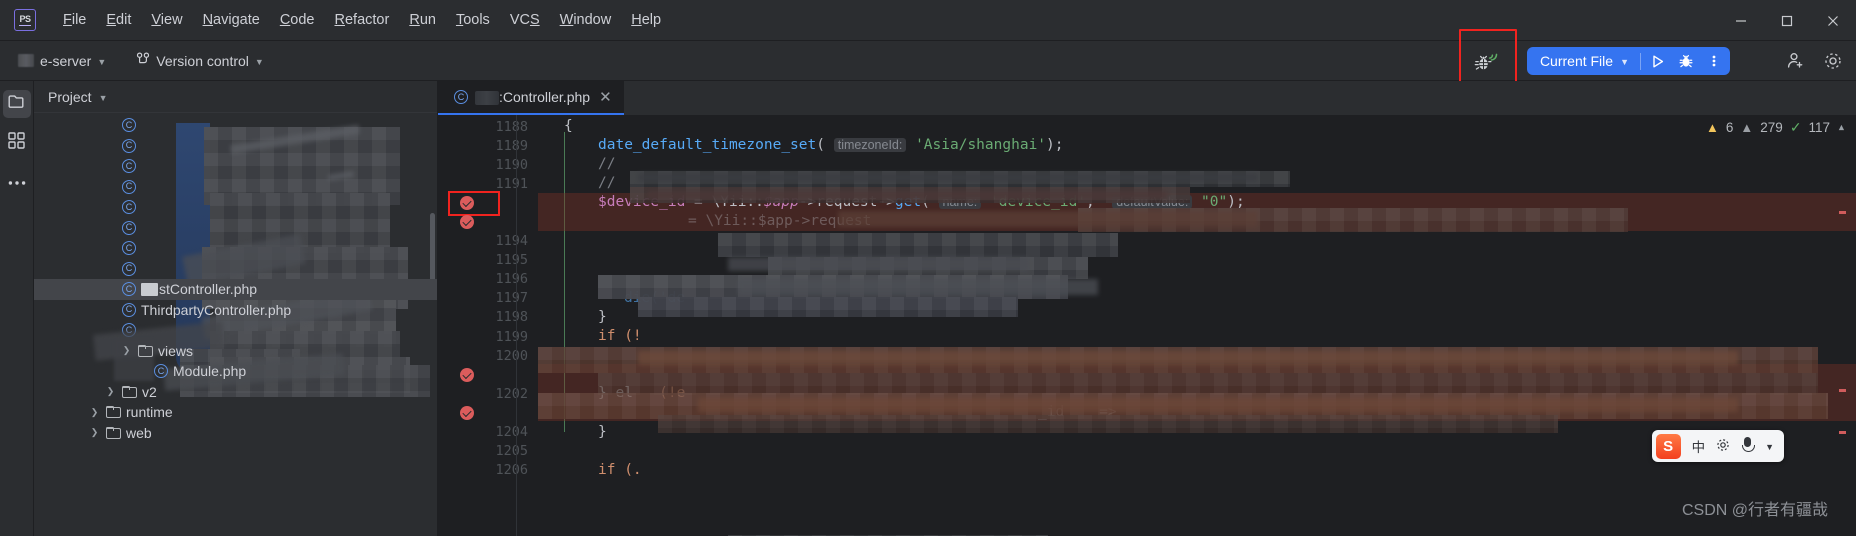 The image size is (1856, 536). What do you see at coordinates (62, 61) in the screenshot?
I see `project-selector: e-server ▼` at bounding box center [62, 61].